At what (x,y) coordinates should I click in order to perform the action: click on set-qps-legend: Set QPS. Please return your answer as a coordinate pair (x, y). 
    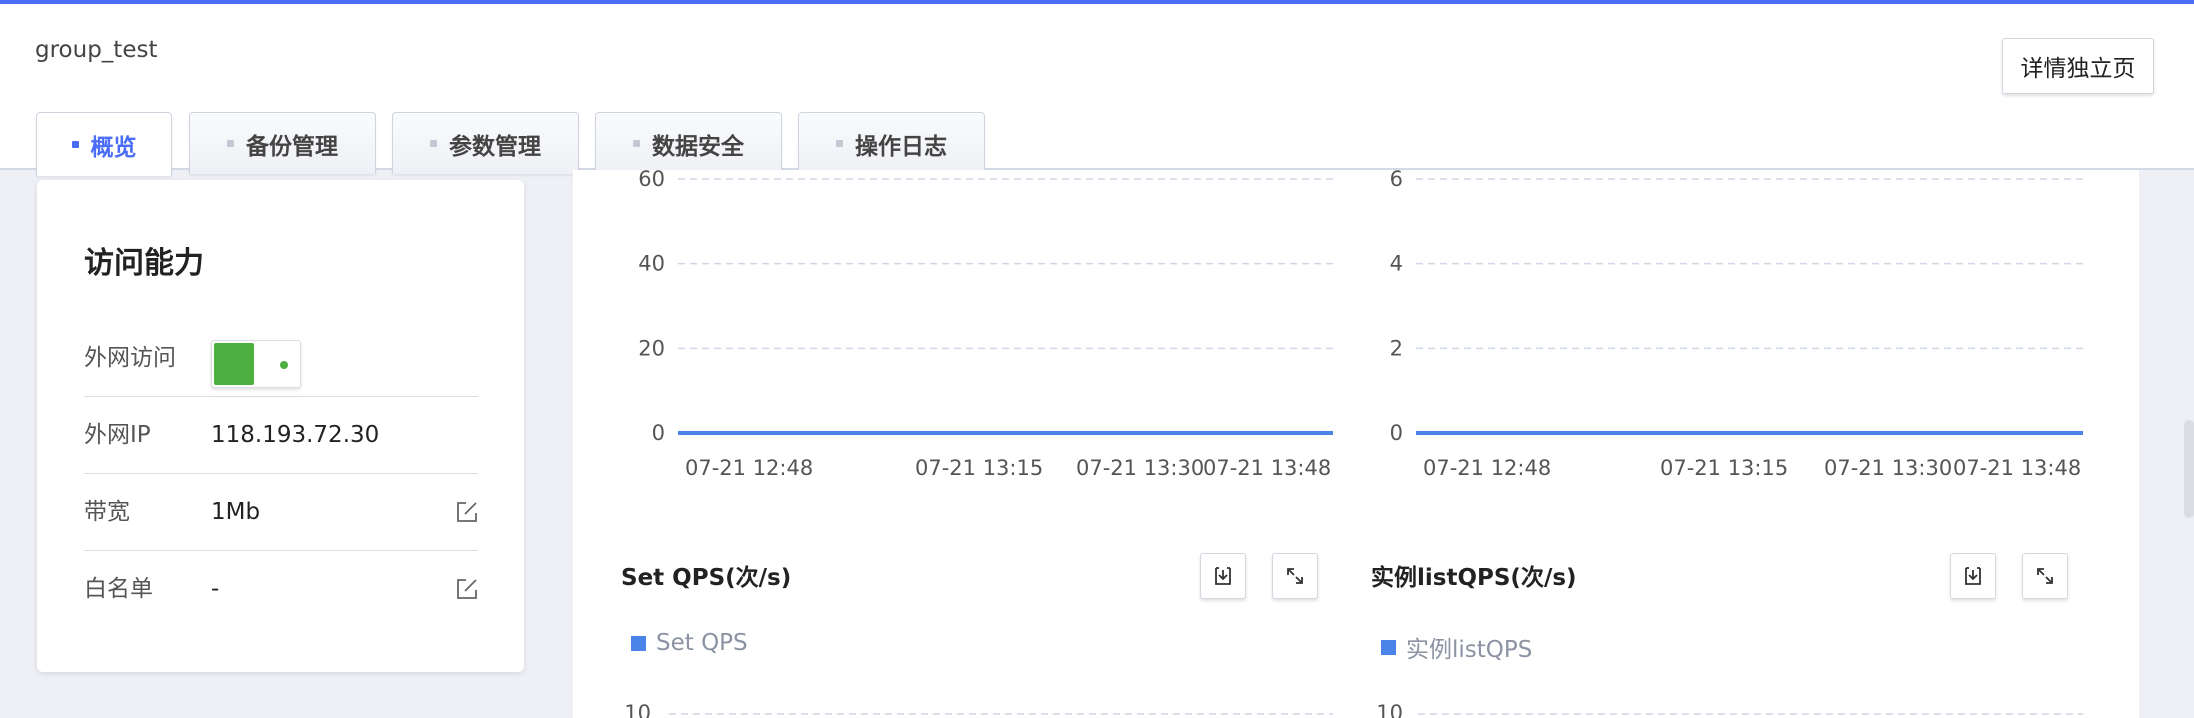
    Looking at the image, I should click on (689, 643).